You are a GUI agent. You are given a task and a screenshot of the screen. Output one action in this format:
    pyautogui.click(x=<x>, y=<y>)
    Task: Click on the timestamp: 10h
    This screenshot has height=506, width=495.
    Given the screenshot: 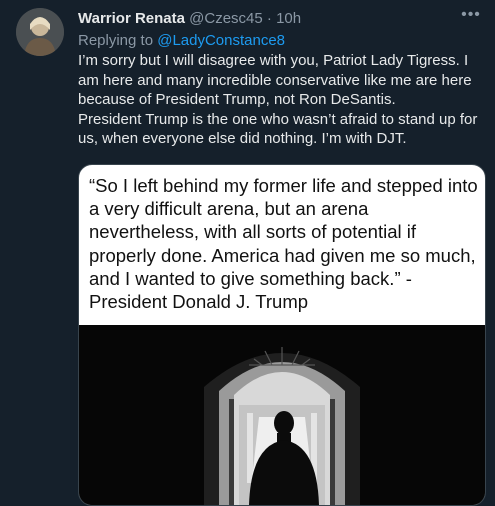 What is the action you would take?
    pyautogui.click(x=288, y=18)
    